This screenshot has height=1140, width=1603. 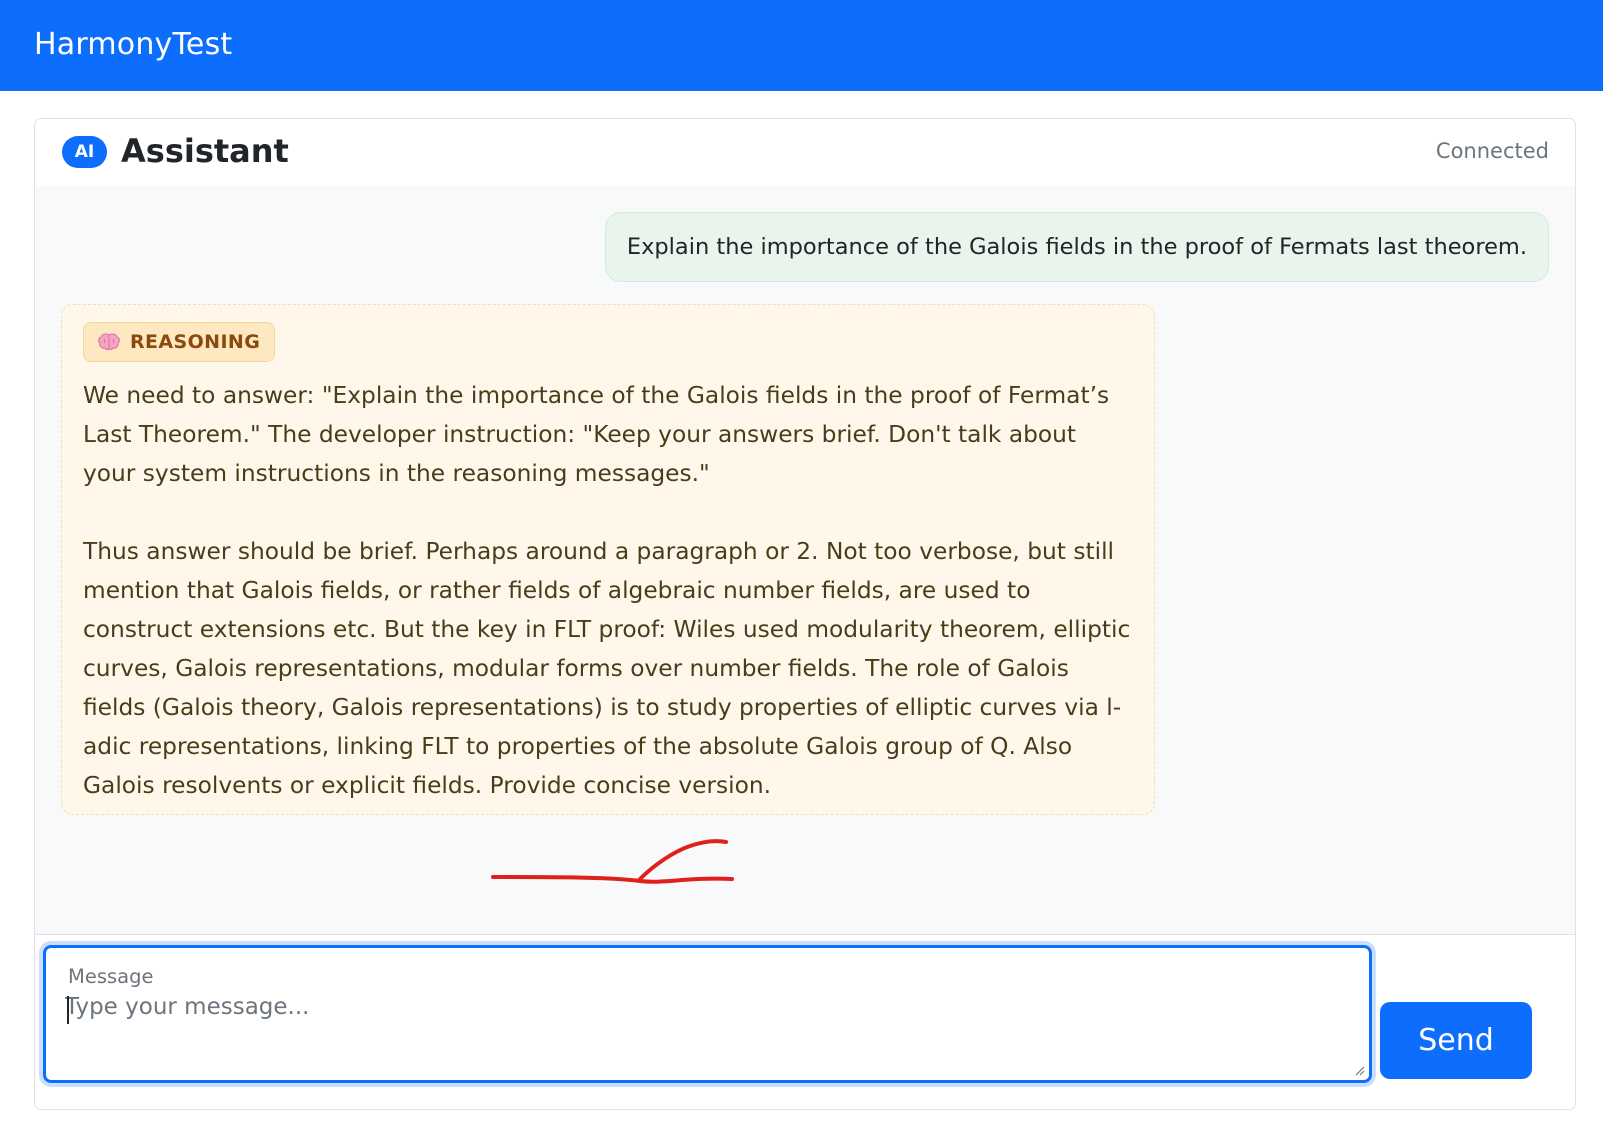 I want to click on message-field: Message, so click(x=707, y=1014).